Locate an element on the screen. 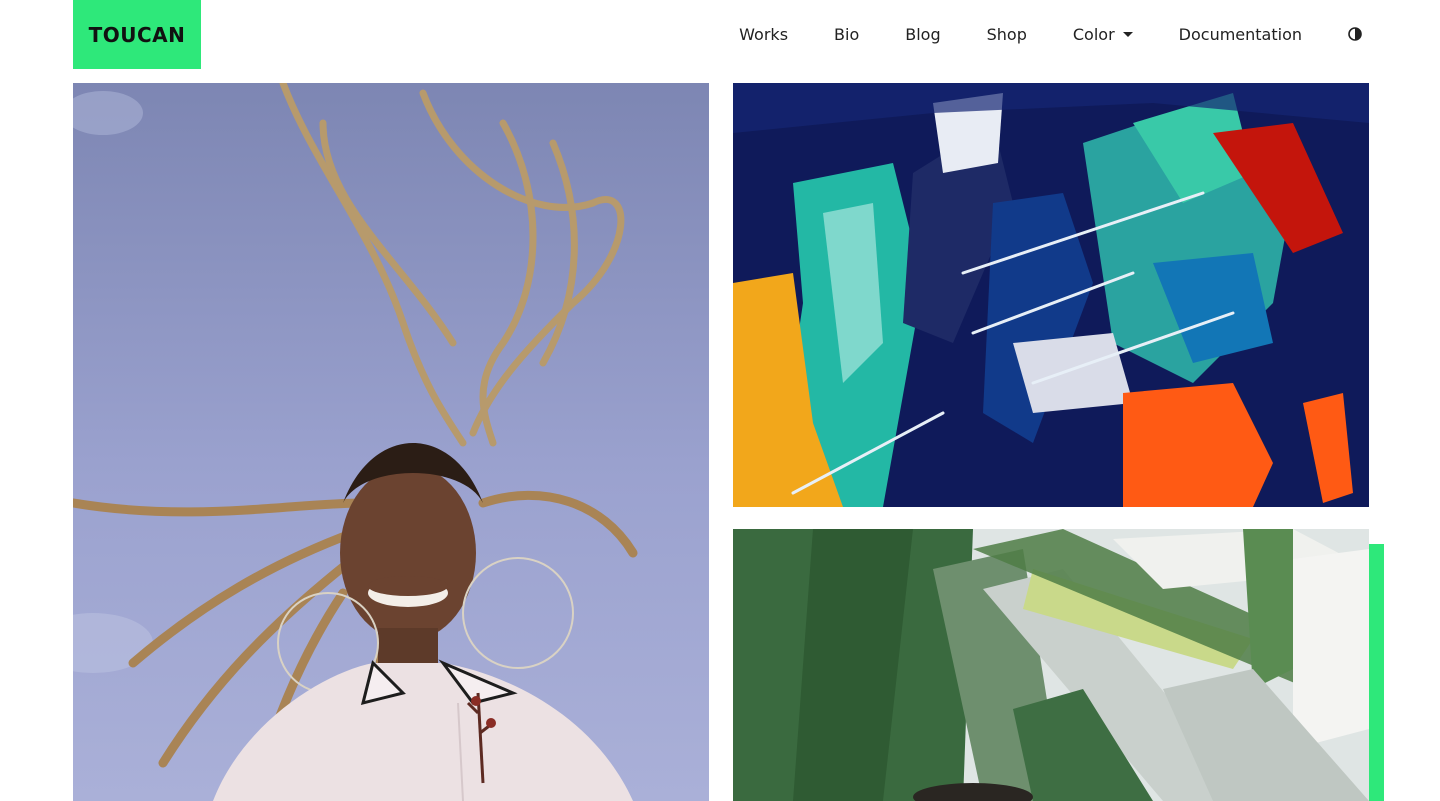  nav-blog: Blog is located at coordinates (922, 34).